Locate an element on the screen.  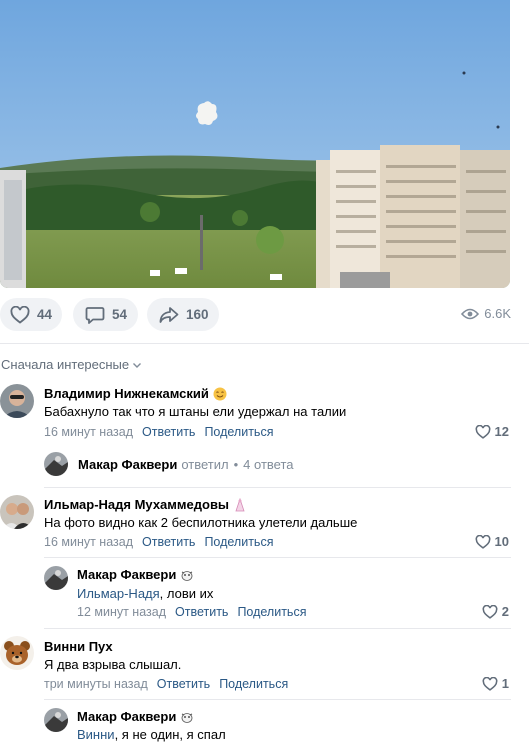
share-icon is located at coordinates (169, 315).